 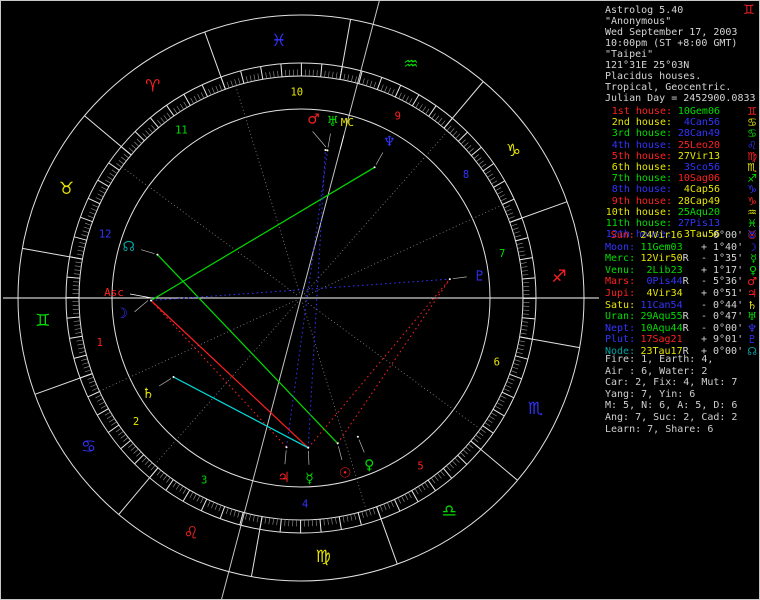 What do you see at coordinates (671, 32) in the screenshot?
I see `chart-date: Wed September 17, 2003` at bounding box center [671, 32].